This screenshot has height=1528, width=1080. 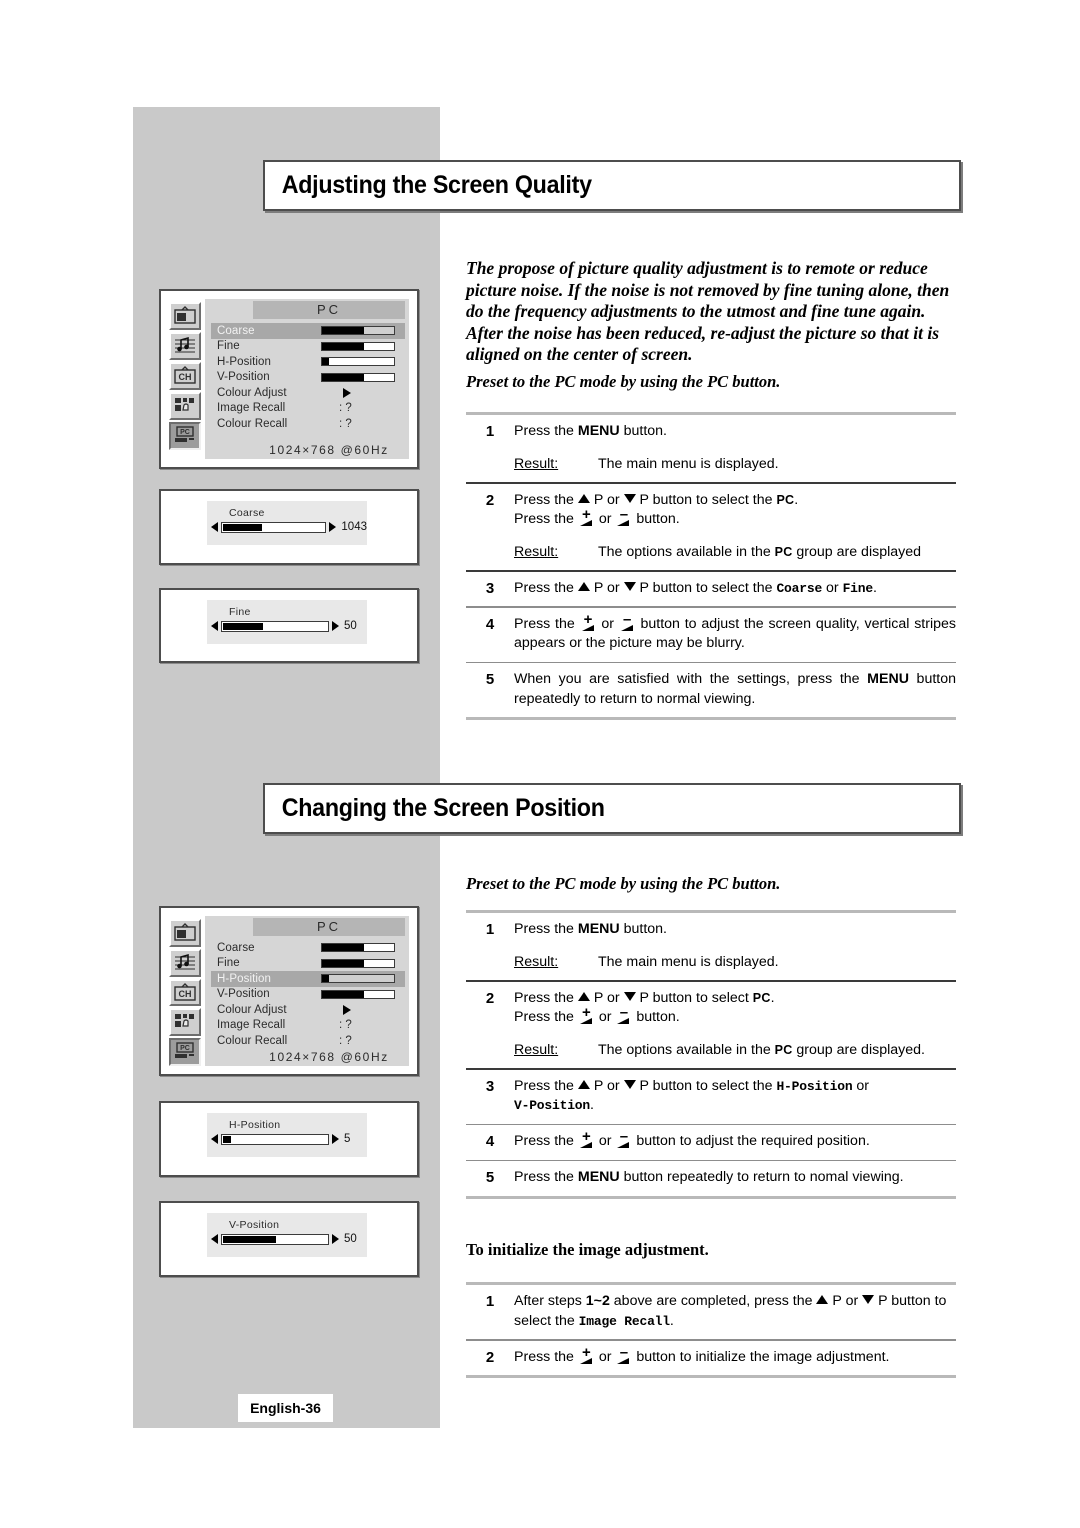 I want to click on osd-slider-figure-hposition: H-Position 5, so click(x=289, y=1139).